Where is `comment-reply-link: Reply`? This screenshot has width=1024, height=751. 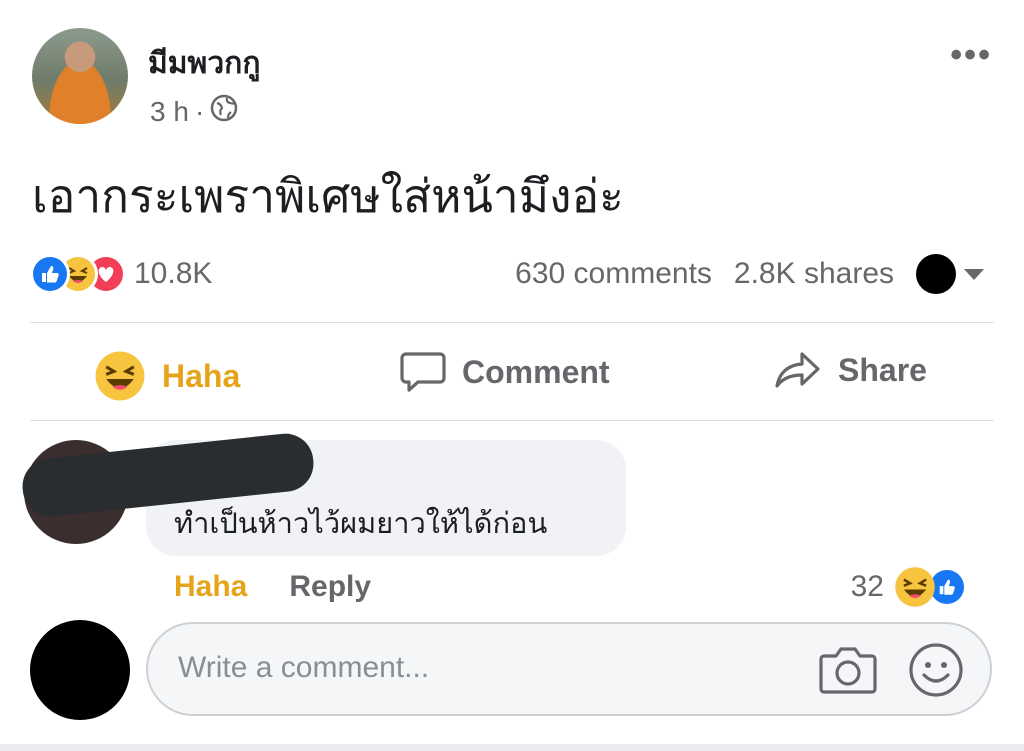
comment-reply-link: Reply is located at coordinates (330, 587).